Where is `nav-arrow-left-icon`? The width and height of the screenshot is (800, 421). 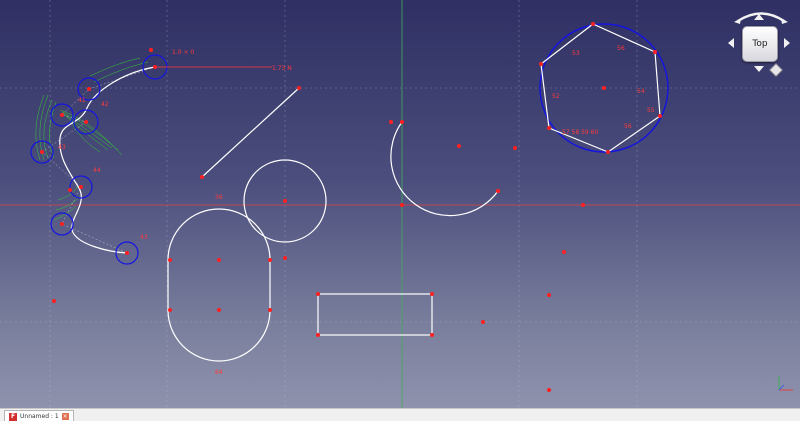 nav-arrow-left-icon is located at coordinates (731, 43).